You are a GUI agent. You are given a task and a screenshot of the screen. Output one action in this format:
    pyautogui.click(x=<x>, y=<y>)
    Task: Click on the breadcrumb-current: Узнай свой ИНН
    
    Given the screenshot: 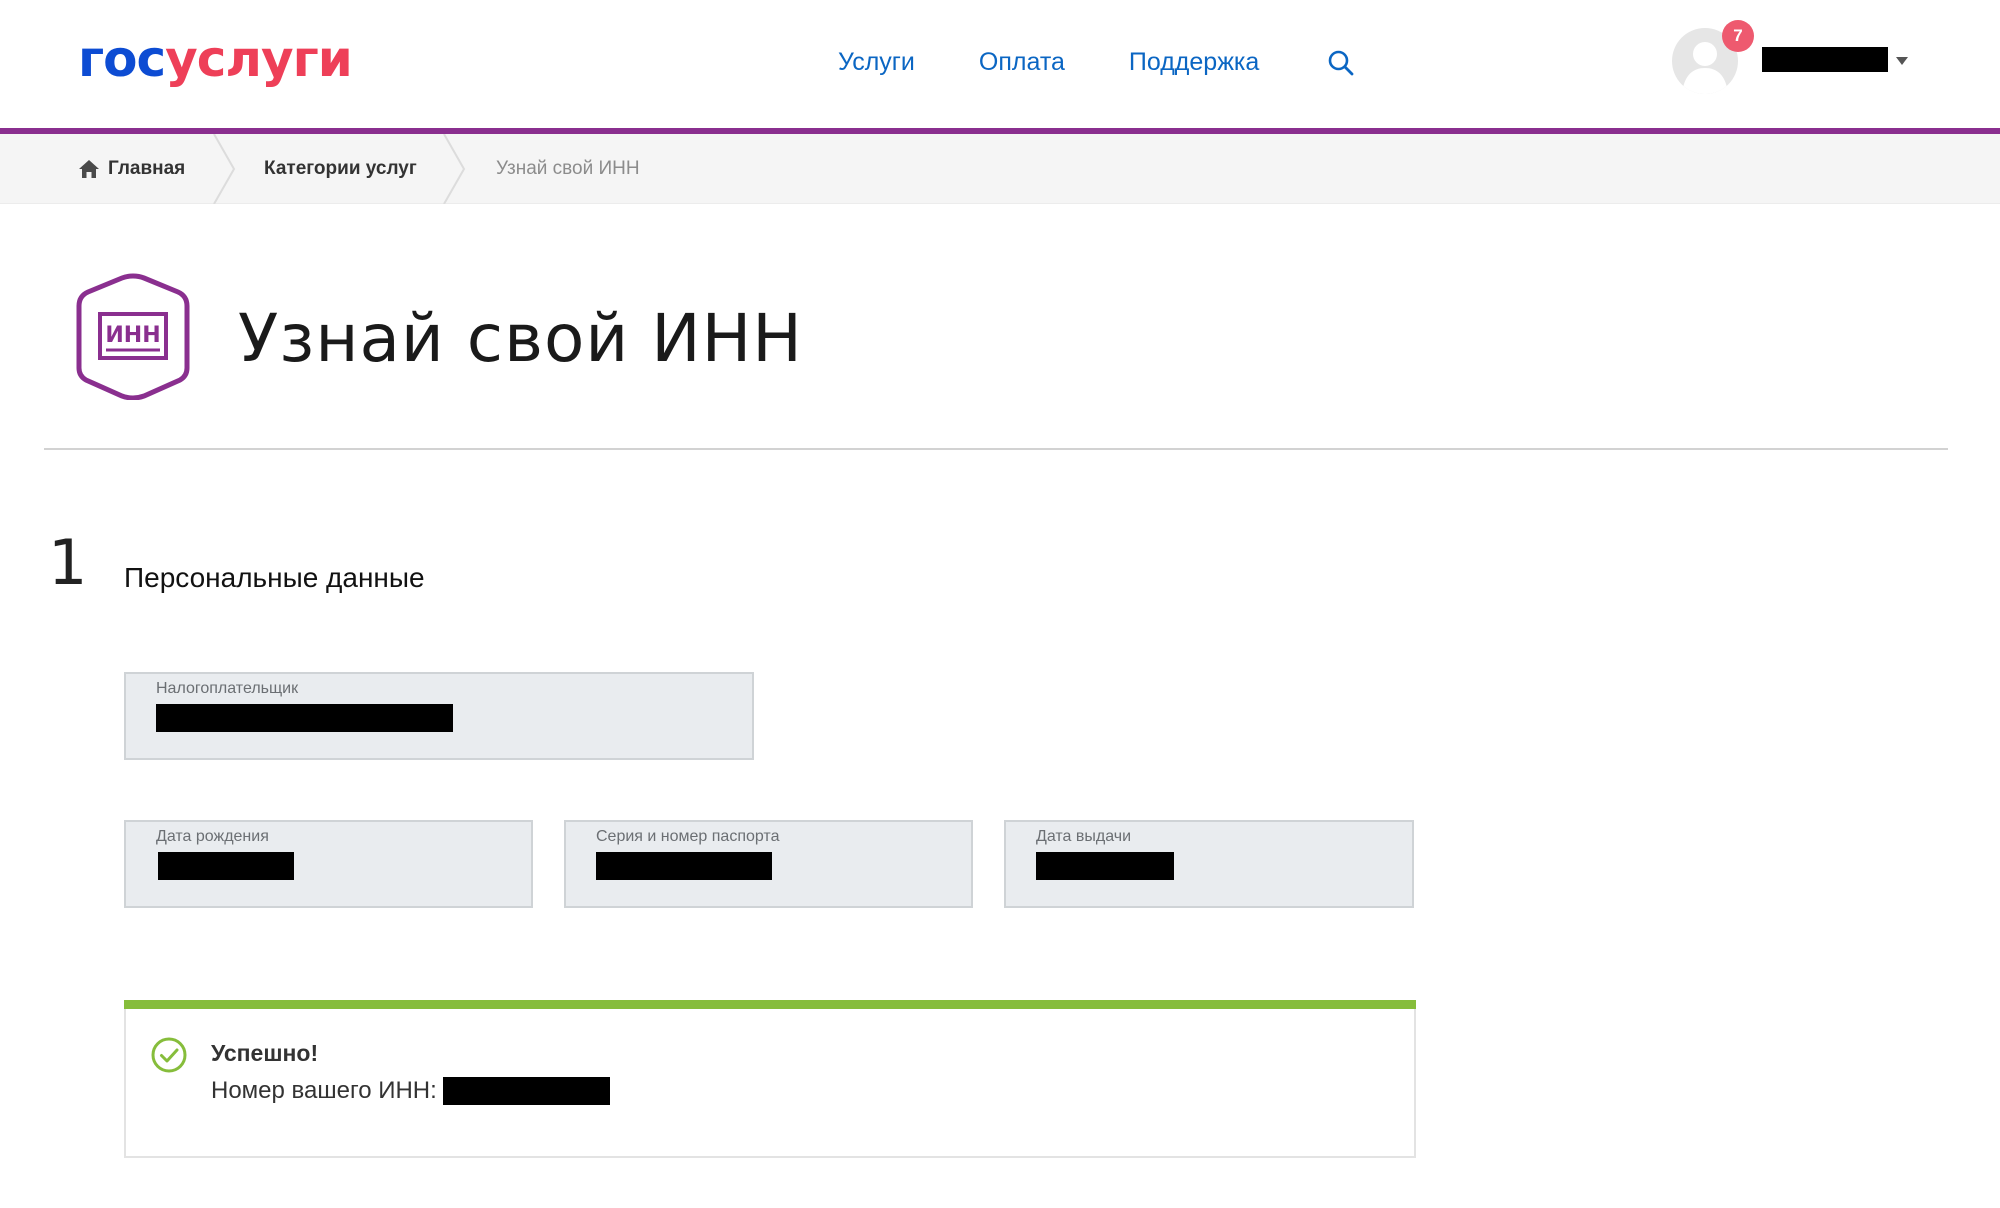 What is the action you would take?
    pyautogui.click(x=568, y=168)
    